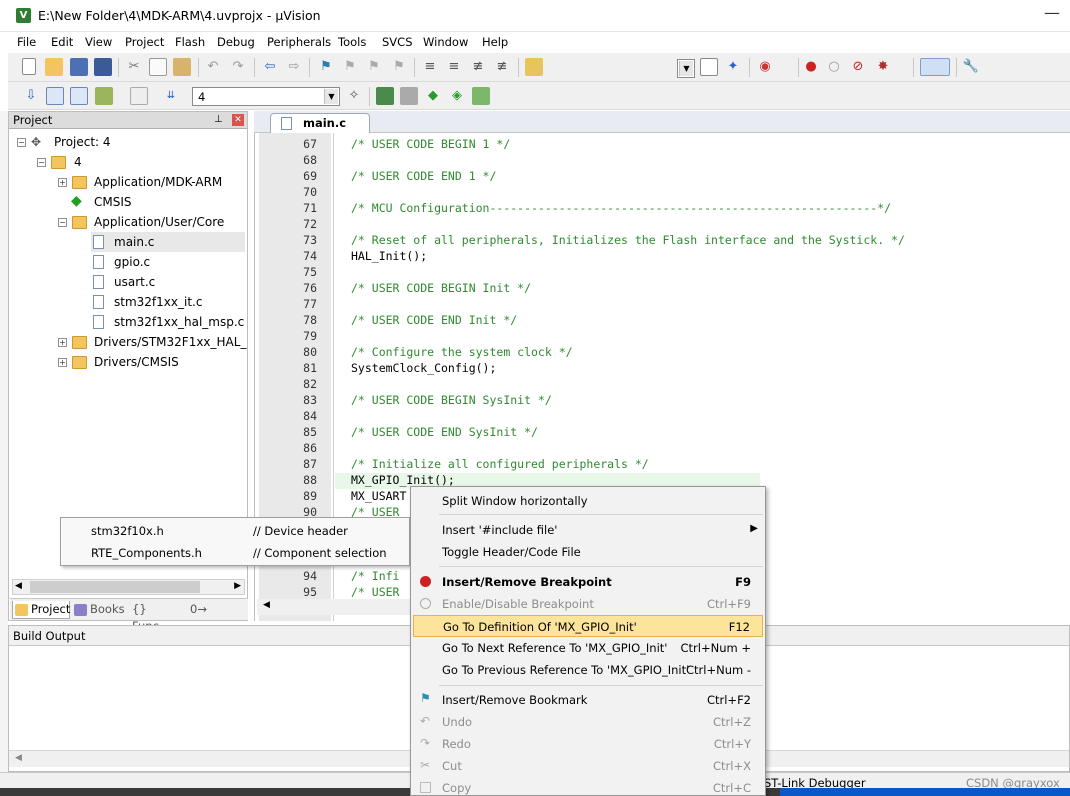 Image resolution: width=1070 pixels, height=796 pixels. I want to click on translate-icon: ⇩, so click(31, 96).